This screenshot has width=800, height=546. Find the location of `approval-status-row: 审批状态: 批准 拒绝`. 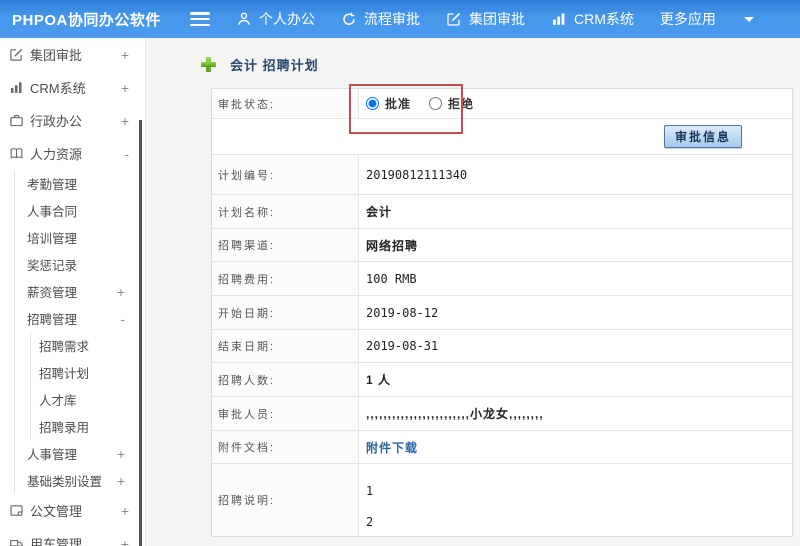

approval-status-row: 审批状态: 批准 拒绝 is located at coordinates (502, 104).